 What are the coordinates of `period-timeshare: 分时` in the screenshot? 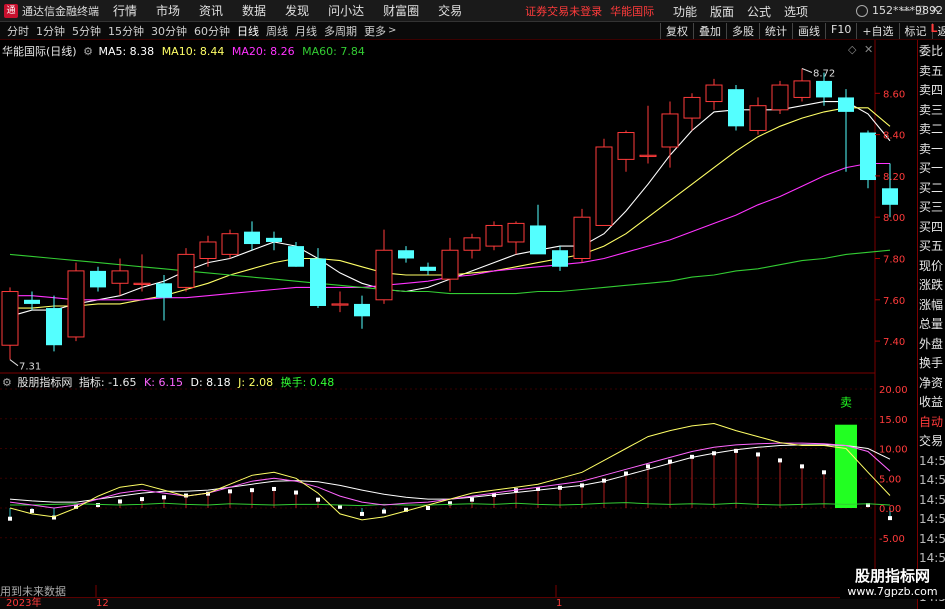 It's located at (18, 31).